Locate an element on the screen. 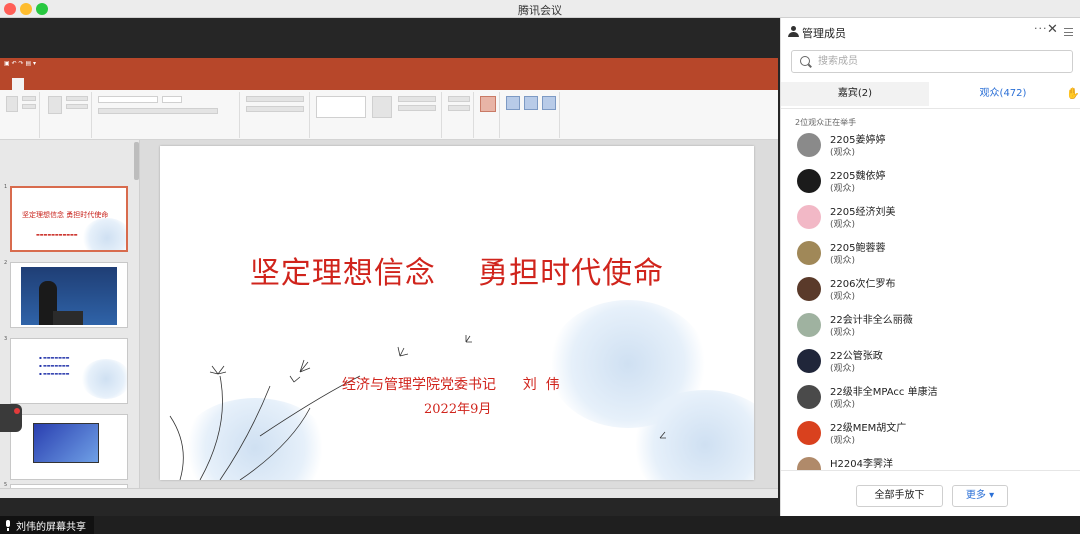 The width and height of the screenshot is (1080, 534). search-icon is located at coordinates (805, 61).